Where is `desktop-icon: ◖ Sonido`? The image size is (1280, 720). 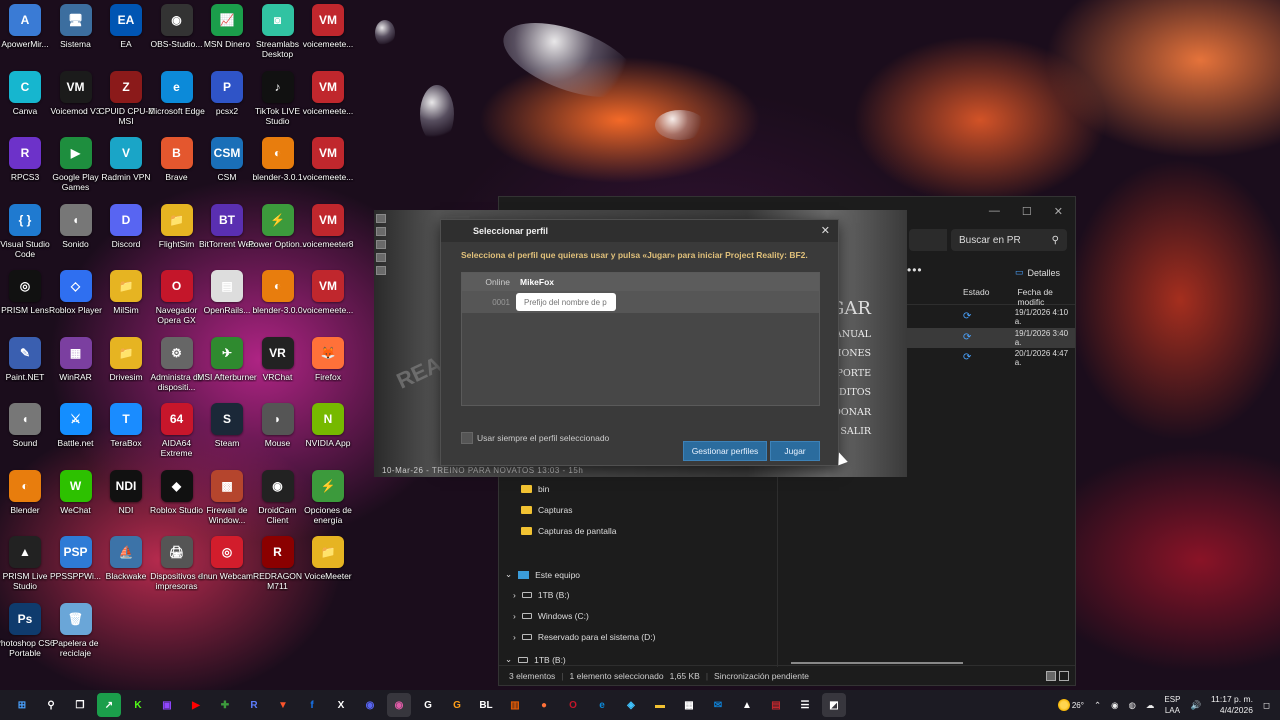 desktop-icon: ◖ Sonido is located at coordinates (76, 236).